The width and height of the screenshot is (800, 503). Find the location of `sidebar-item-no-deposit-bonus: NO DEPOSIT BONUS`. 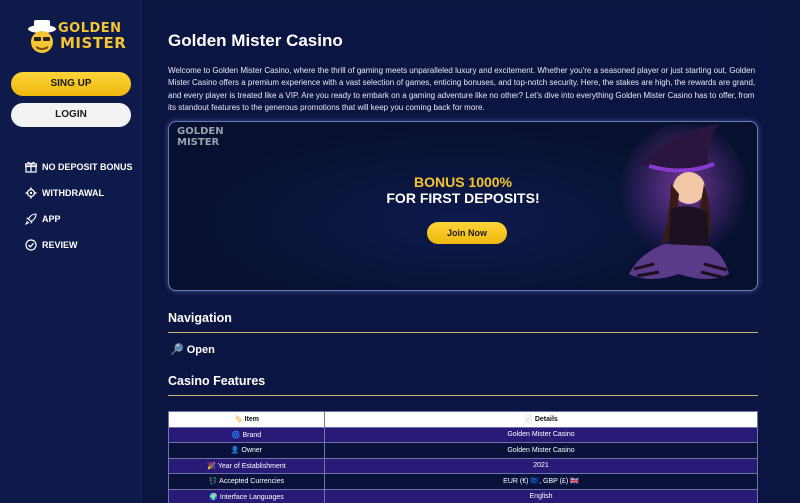

sidebar-item-no-deposit-bonus: NO DEPOSIT BONUS is located at coordinates (78, 167).